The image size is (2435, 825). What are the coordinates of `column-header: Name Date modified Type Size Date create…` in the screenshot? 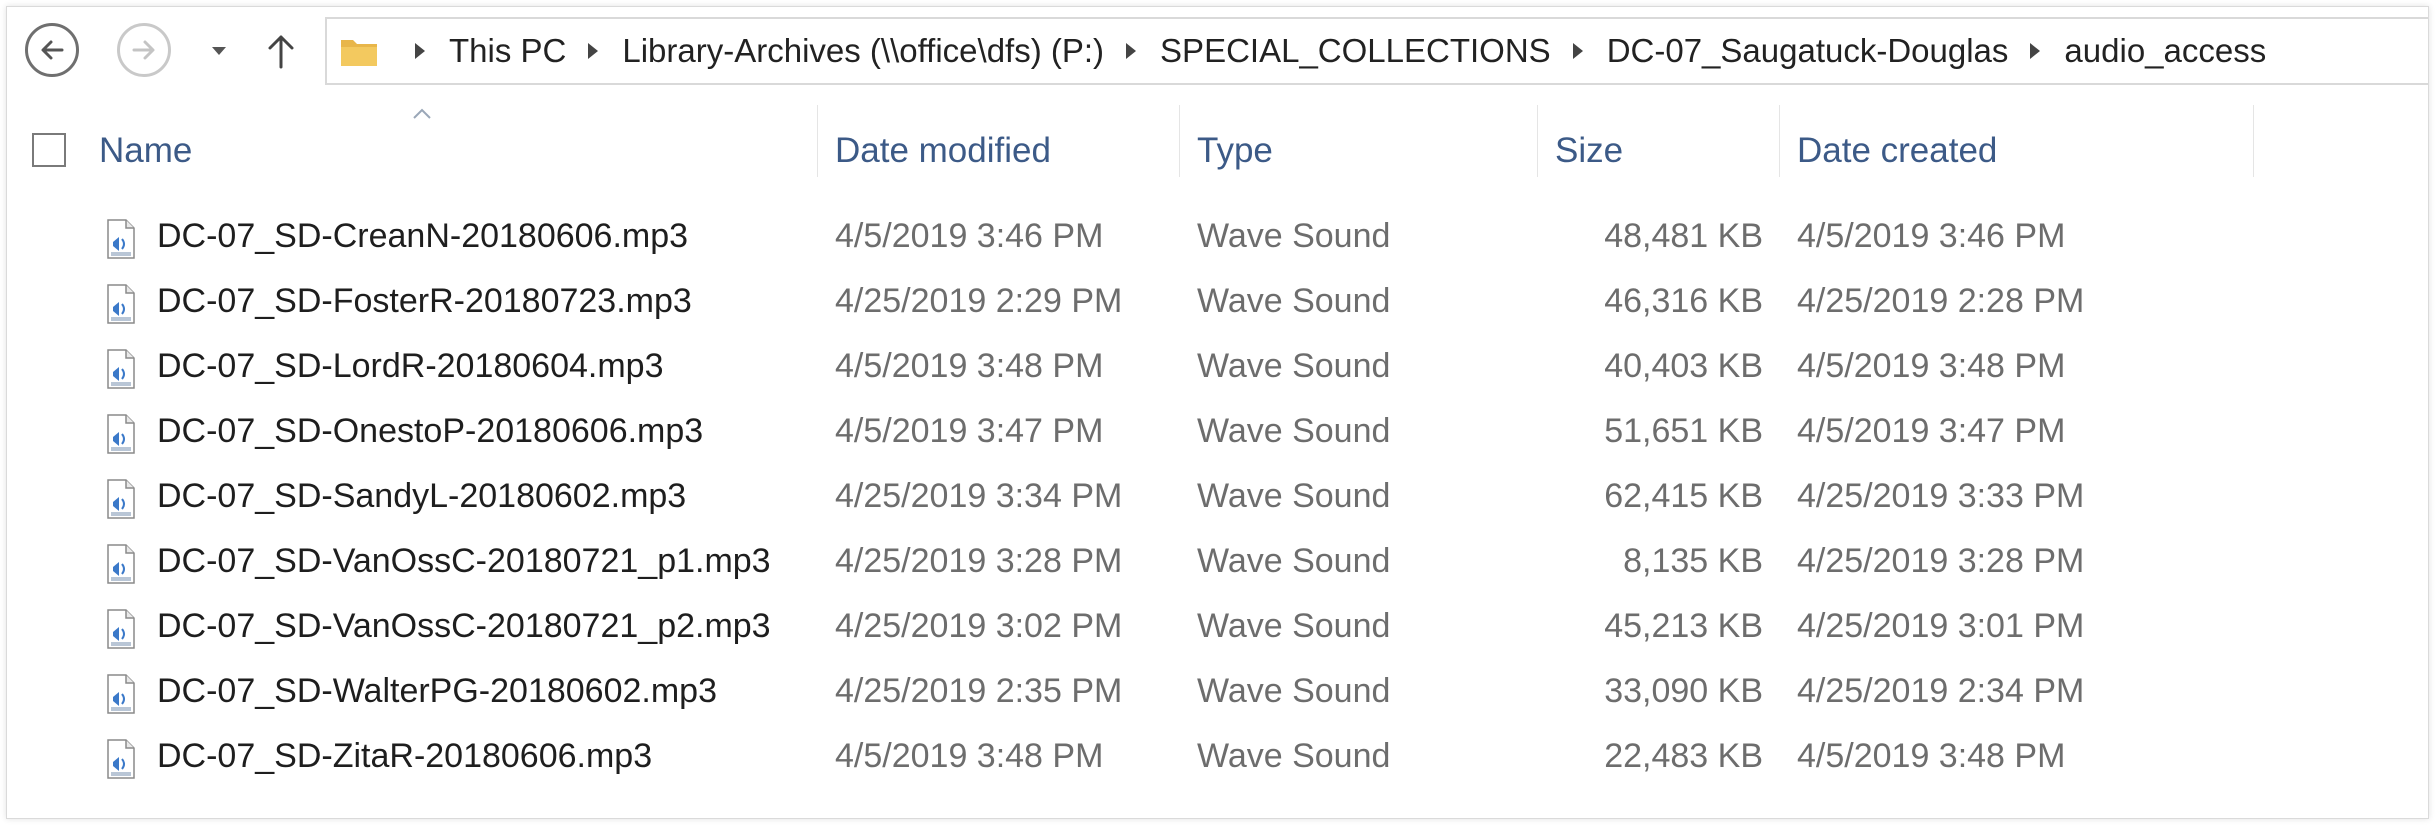 It's located at (1217, 148).